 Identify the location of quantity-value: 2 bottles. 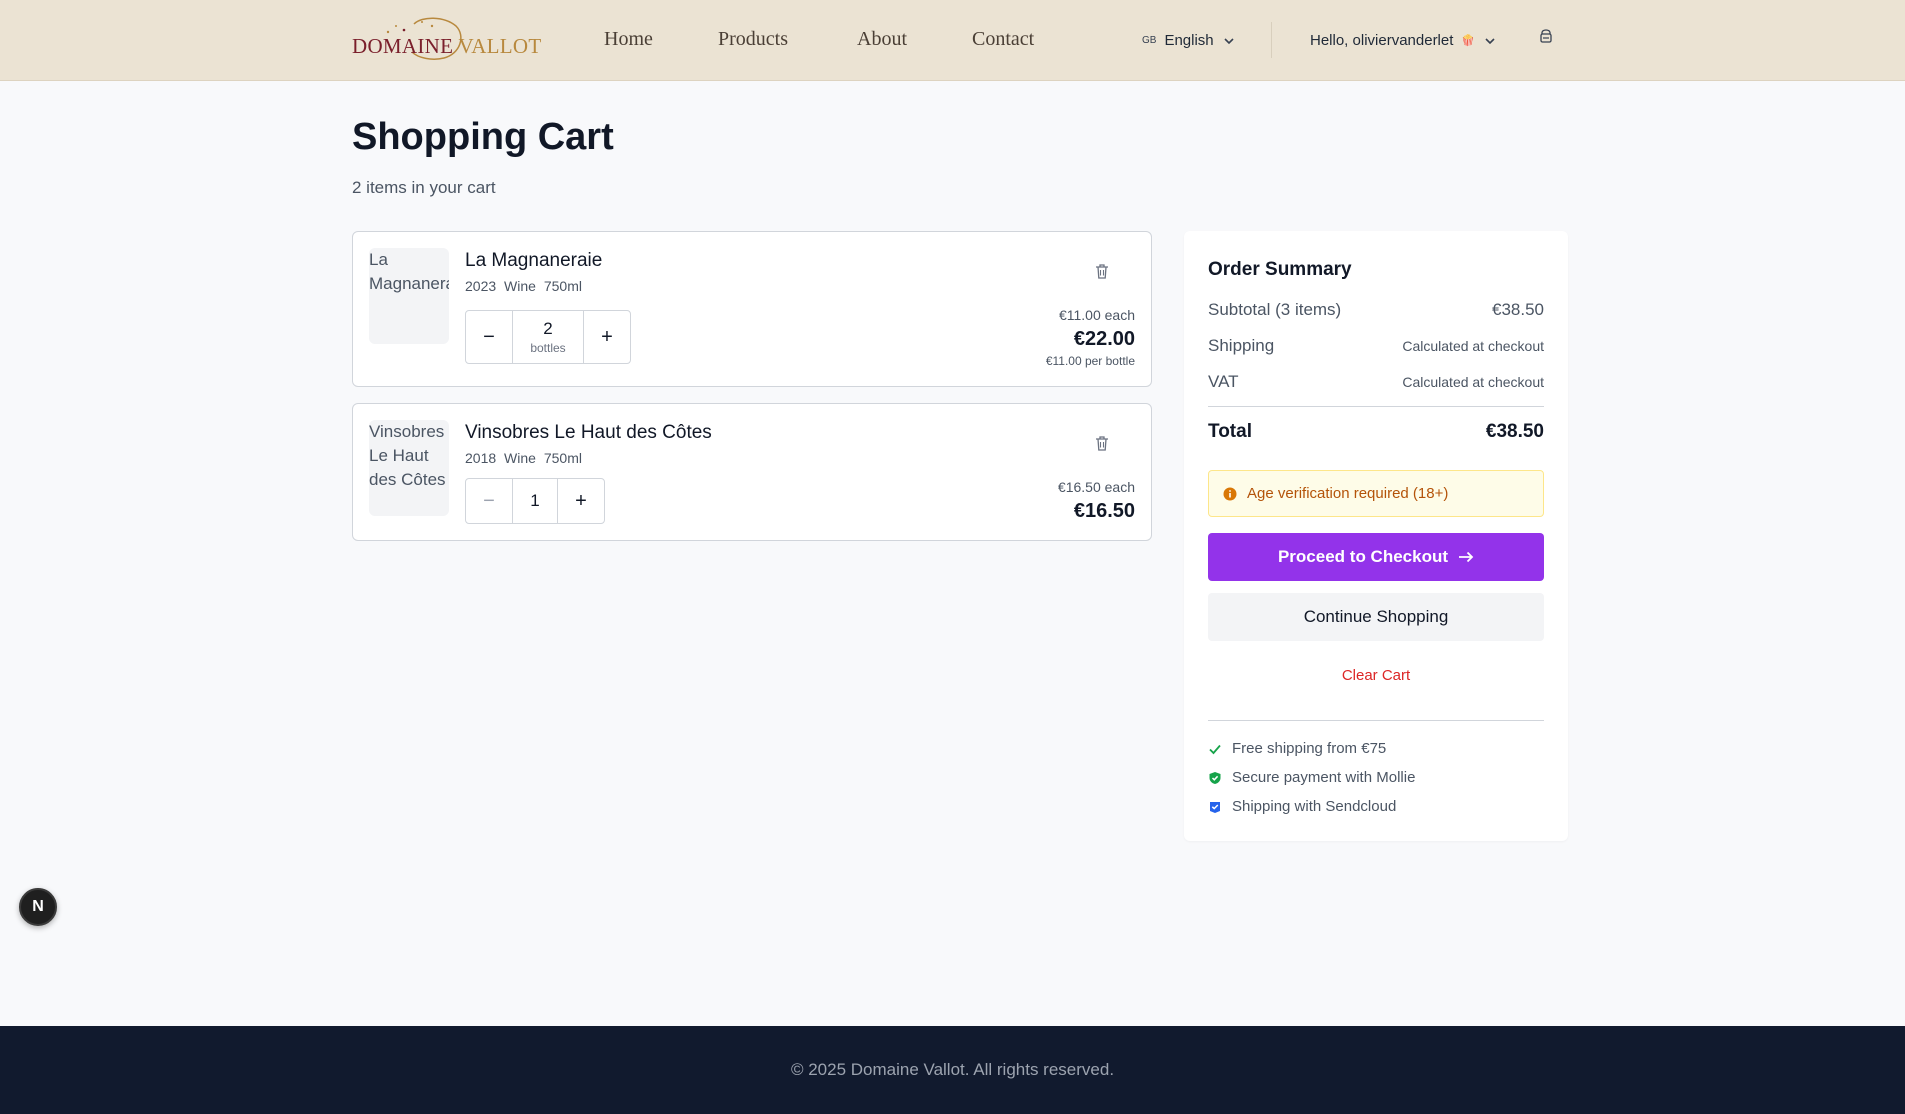
(548, 337).